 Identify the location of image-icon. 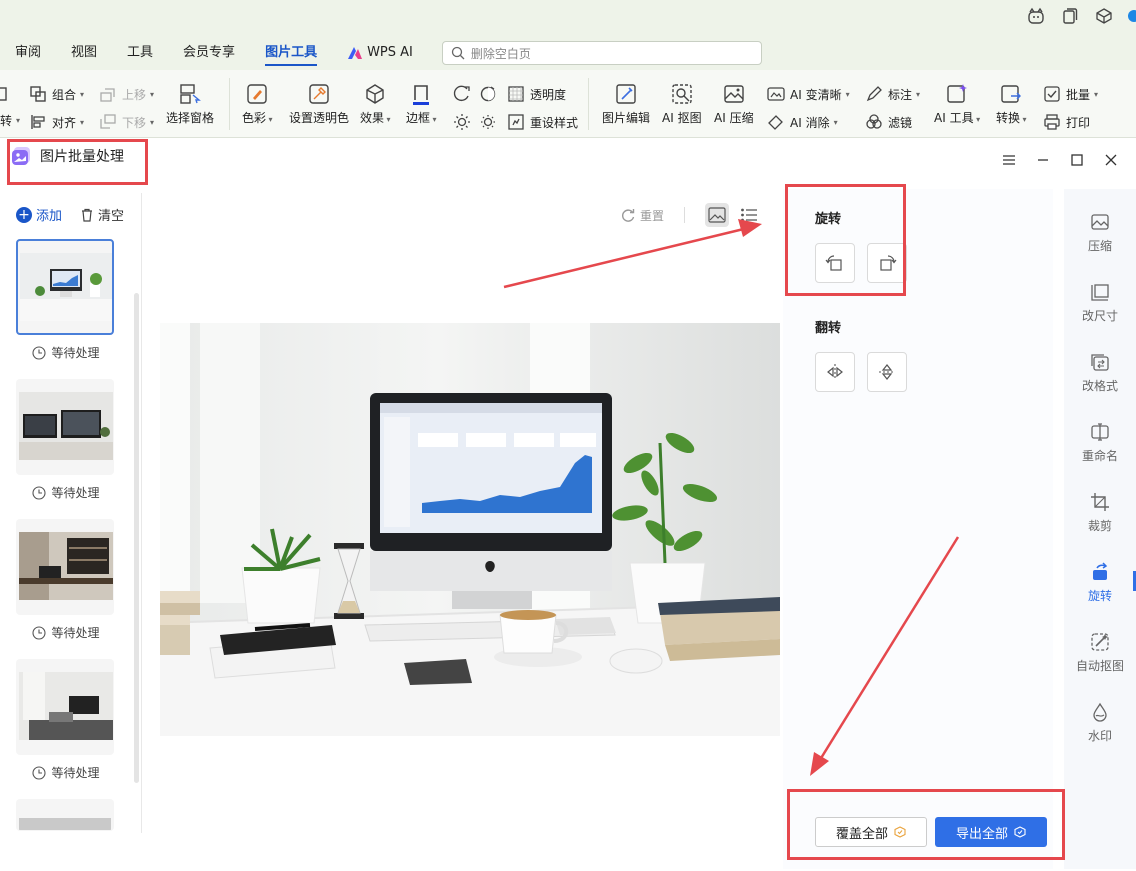
(717, 215).